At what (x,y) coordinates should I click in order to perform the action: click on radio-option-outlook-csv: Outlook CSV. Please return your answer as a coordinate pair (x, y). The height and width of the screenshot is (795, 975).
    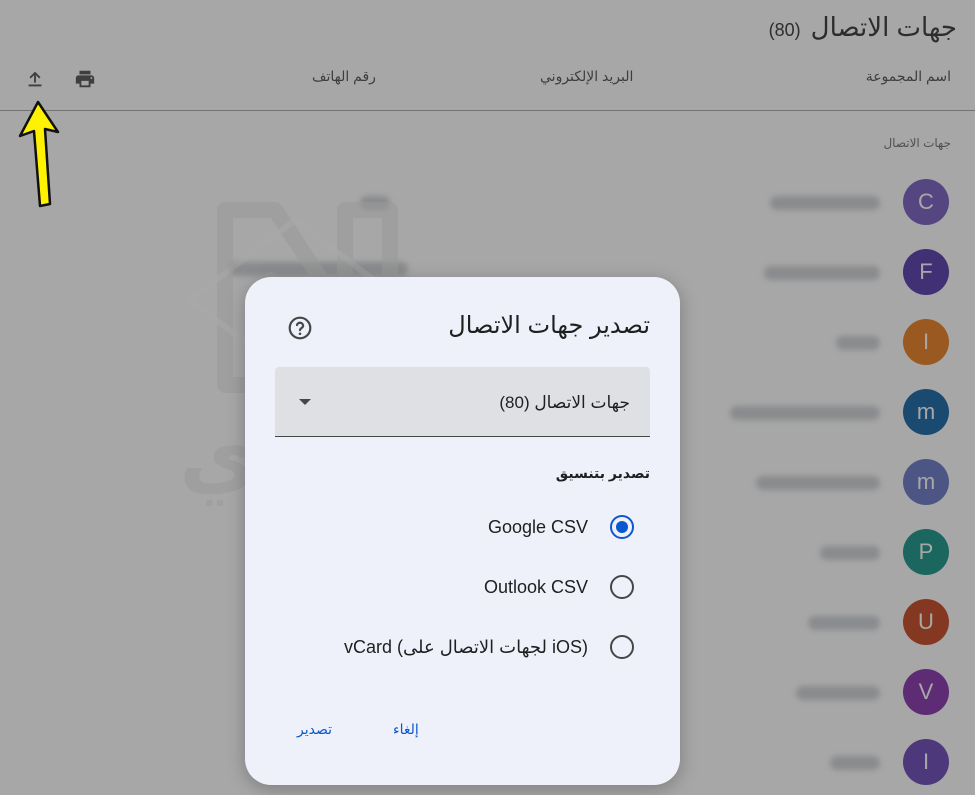
    Looking at the image, I should click on (559, 587).